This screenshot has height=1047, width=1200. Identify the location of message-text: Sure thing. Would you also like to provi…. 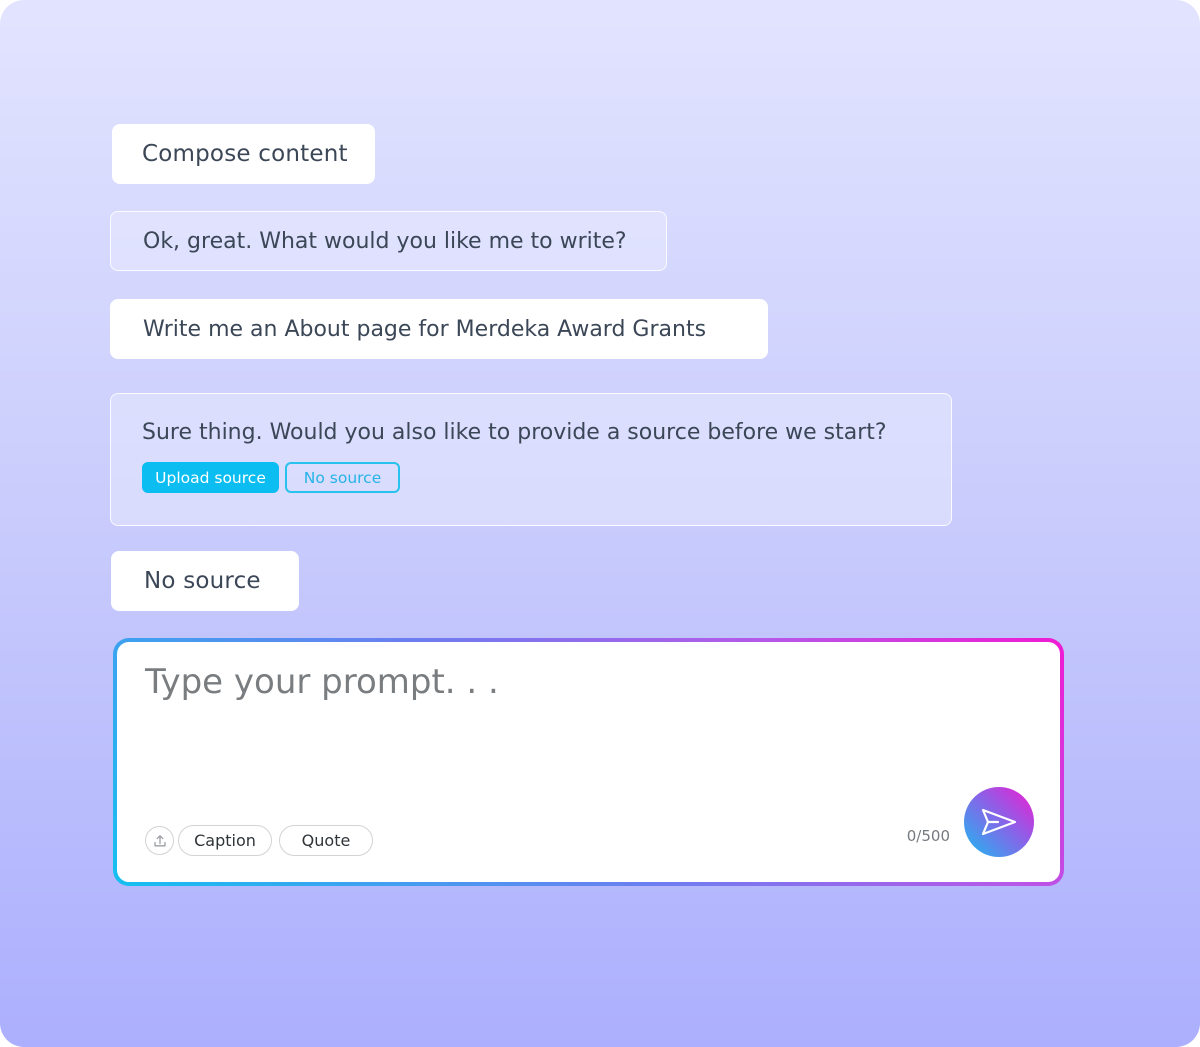
(514, 432).